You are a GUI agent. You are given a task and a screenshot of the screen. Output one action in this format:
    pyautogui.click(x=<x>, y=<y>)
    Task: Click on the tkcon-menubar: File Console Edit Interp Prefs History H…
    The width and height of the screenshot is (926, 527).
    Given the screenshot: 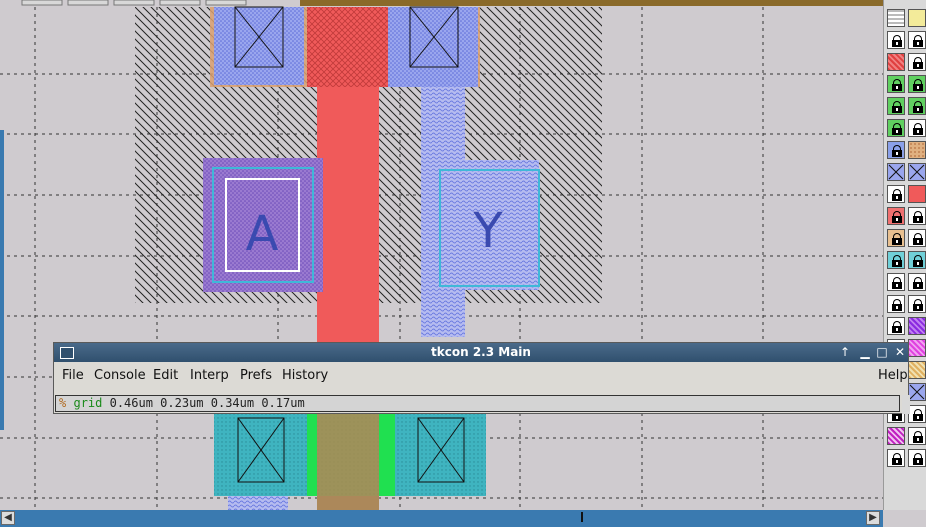 What is the action you would take?
    pyautogui.click(x=481, y=374)
    